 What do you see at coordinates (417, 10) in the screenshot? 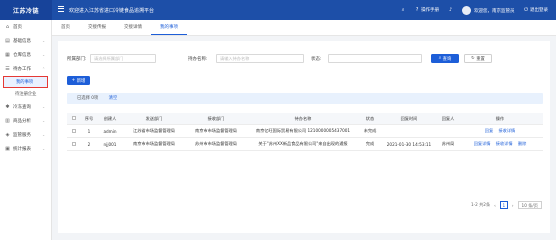
I see `help-icon: ?` at bounding box center [417, 10].